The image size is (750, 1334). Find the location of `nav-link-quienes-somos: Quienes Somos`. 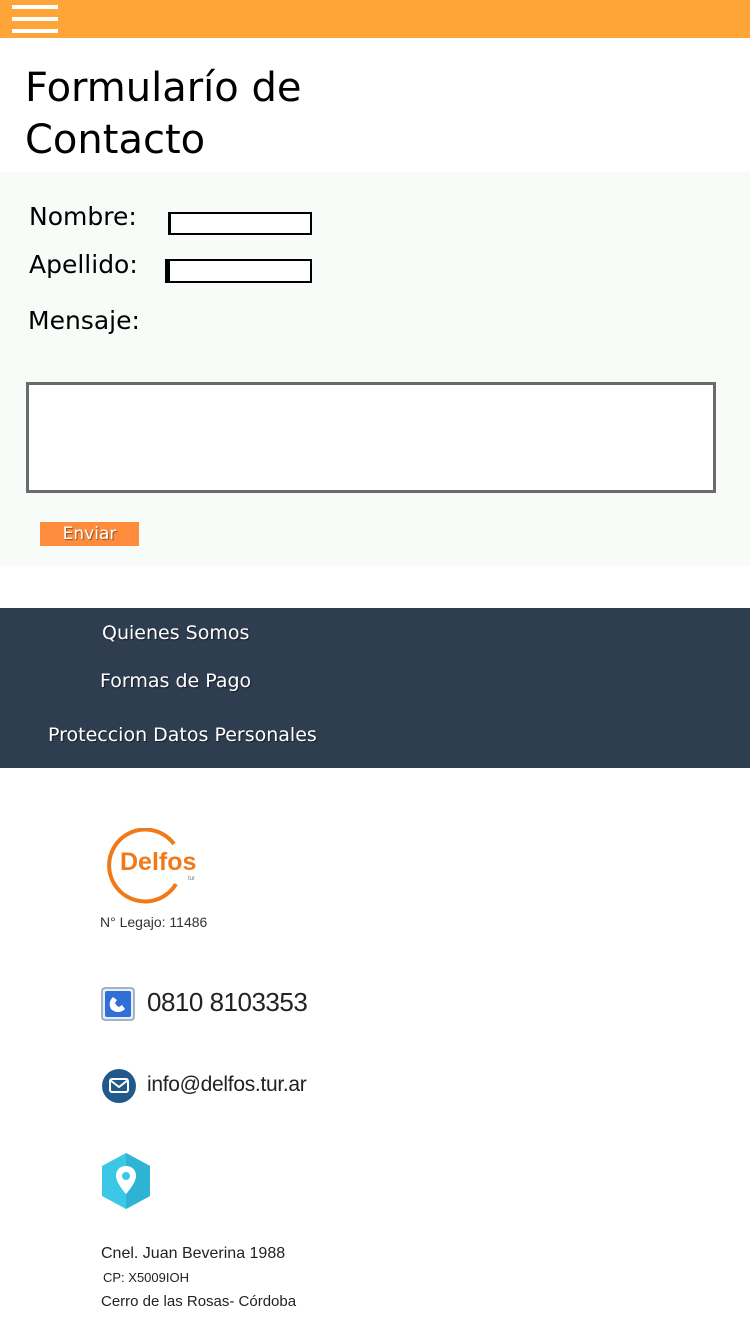

nav-link-quienes-somos: Quienes Somos is located at coordinates (175, 633).